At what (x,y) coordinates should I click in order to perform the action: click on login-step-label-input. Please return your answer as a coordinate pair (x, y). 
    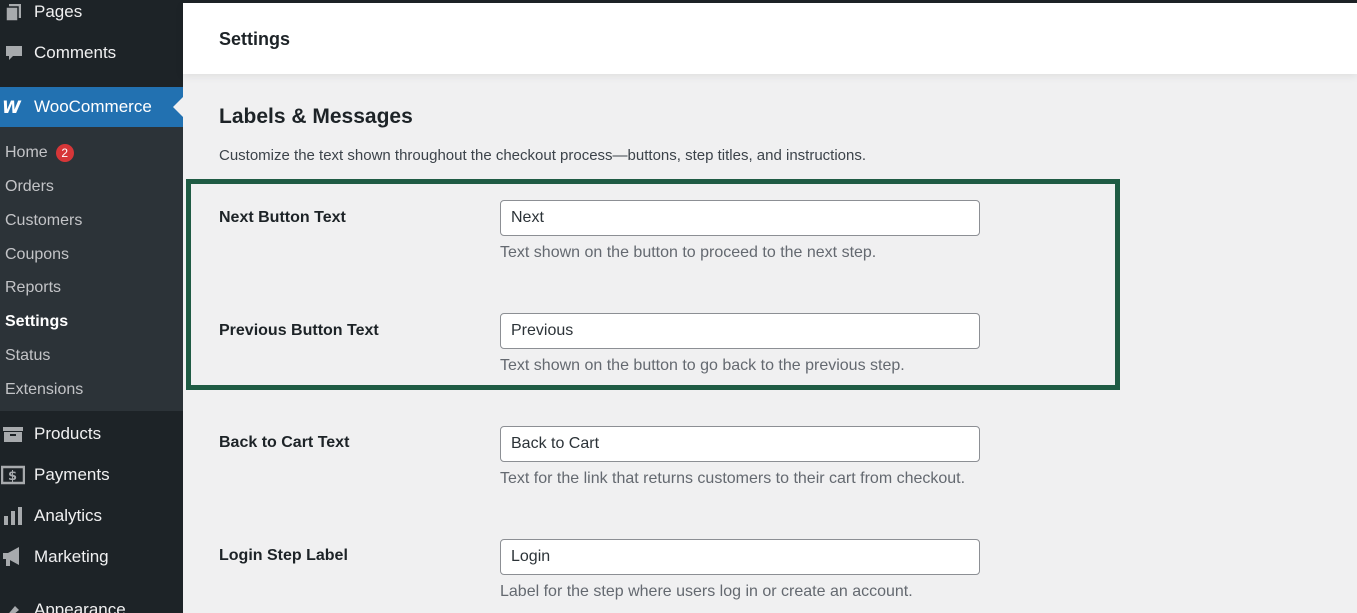
    Looking at the image, I should click on (740, 557).